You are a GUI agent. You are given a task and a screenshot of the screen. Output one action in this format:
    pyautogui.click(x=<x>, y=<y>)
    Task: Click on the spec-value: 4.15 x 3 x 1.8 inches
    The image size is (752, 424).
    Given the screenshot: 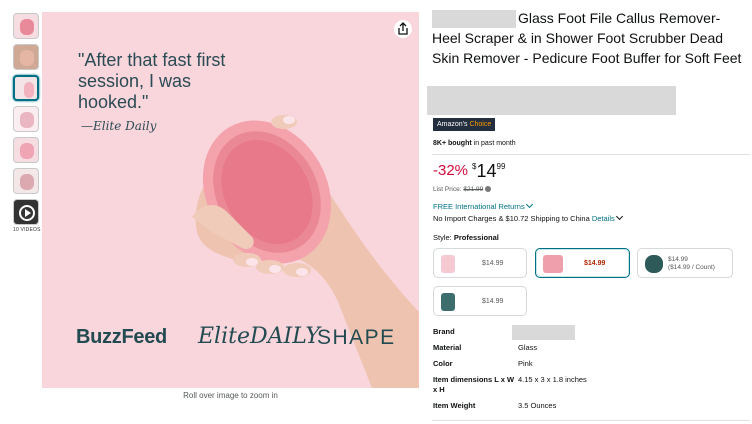 What is the action you would take?
    pyautogui.click(x=552, y=379)
    